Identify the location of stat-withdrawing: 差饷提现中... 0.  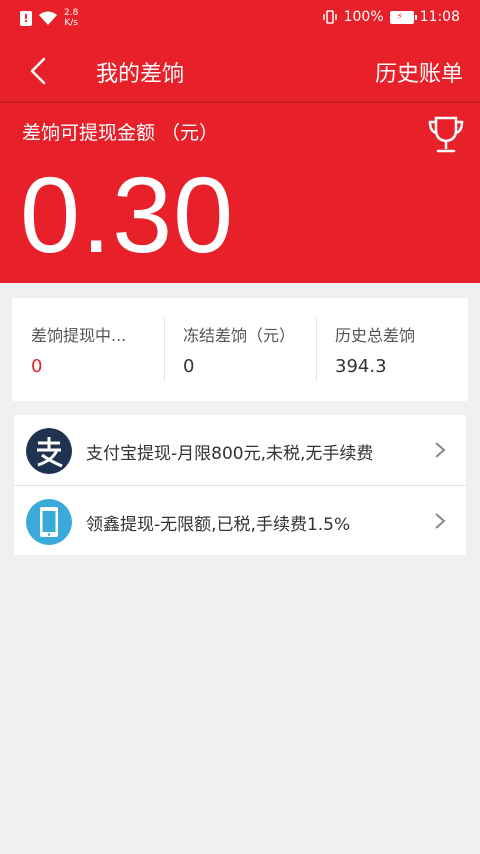
(88, 349).